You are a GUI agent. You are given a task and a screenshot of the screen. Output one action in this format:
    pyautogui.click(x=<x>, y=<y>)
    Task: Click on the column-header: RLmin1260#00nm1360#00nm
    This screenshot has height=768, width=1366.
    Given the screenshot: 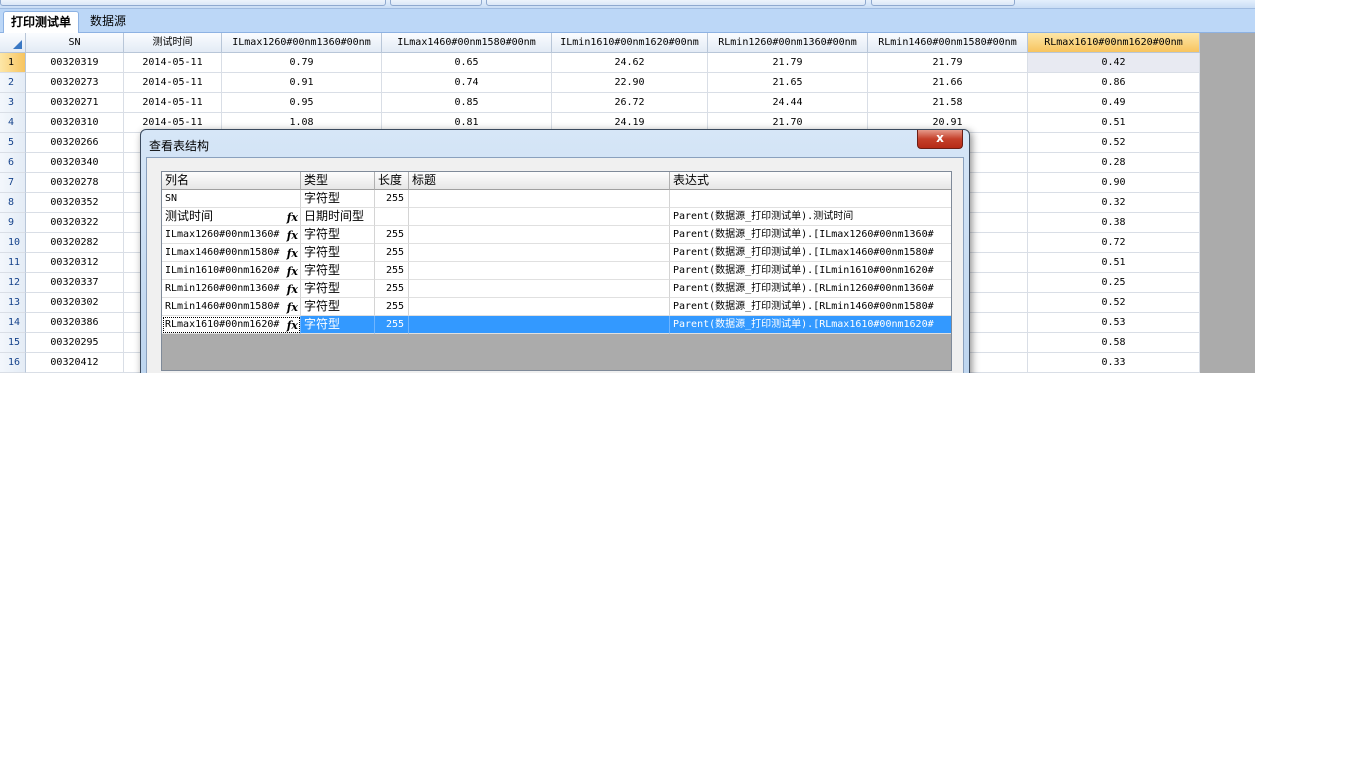 What is the action you would take?
    pyautogui.click(x=788, y=43)
    